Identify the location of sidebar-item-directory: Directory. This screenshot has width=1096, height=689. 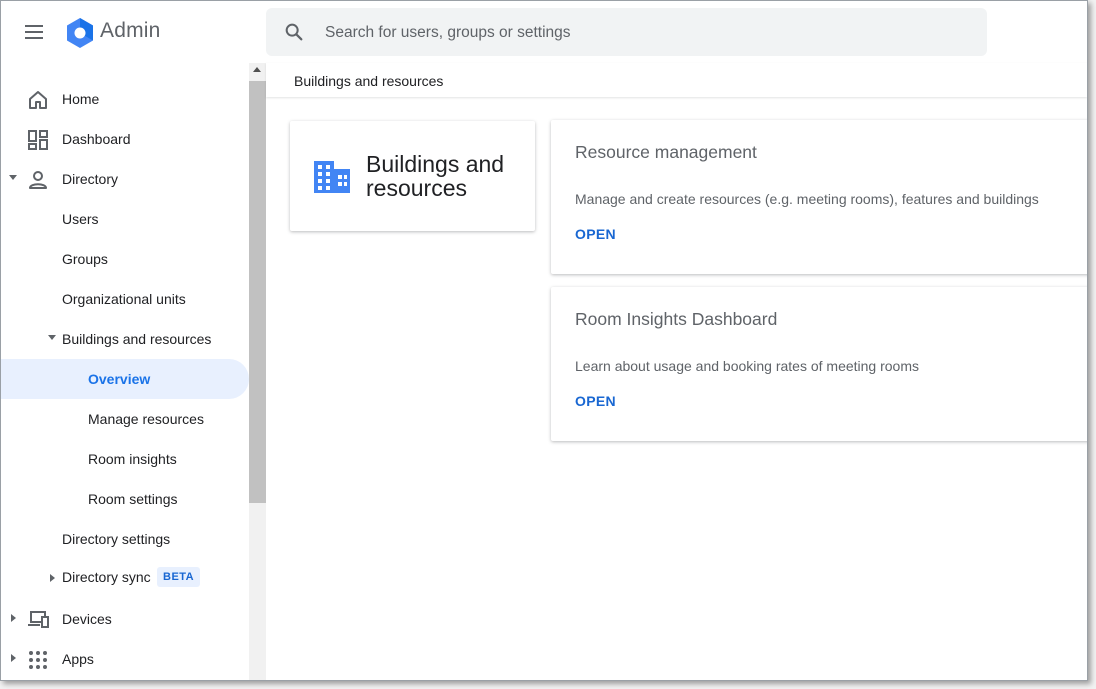
(125, 179).